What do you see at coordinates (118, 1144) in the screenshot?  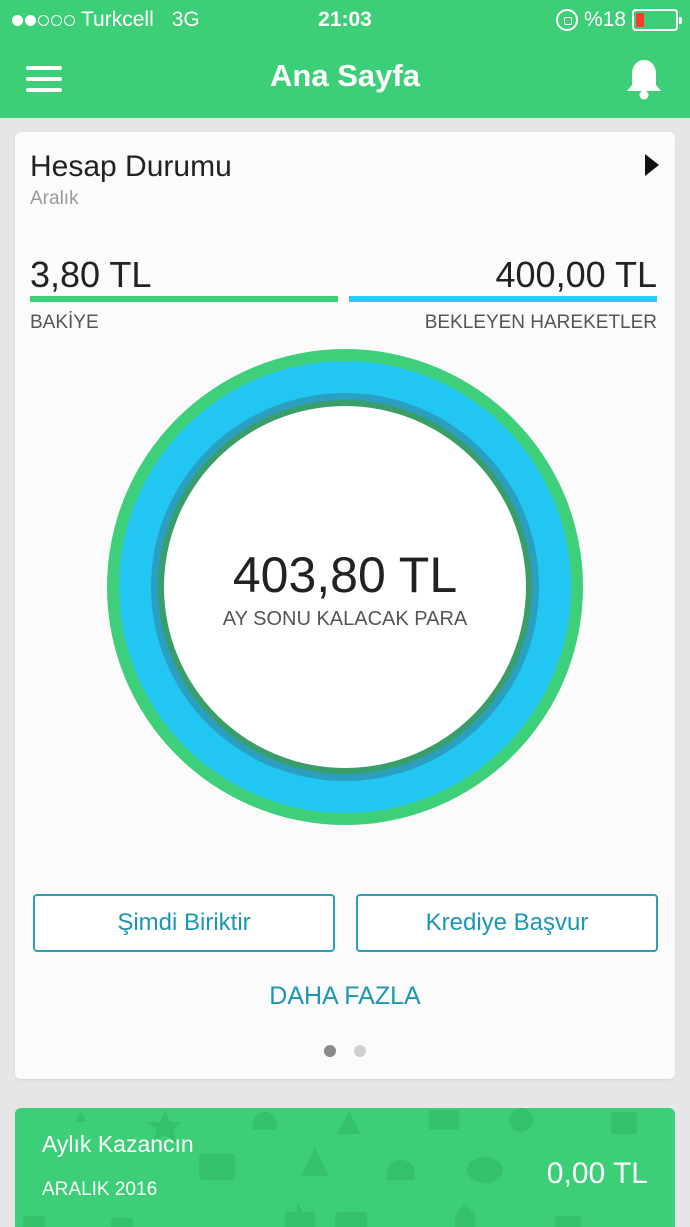 I see `earnings-title: Aylık Kazancın` at bounding box center [118, 1144].